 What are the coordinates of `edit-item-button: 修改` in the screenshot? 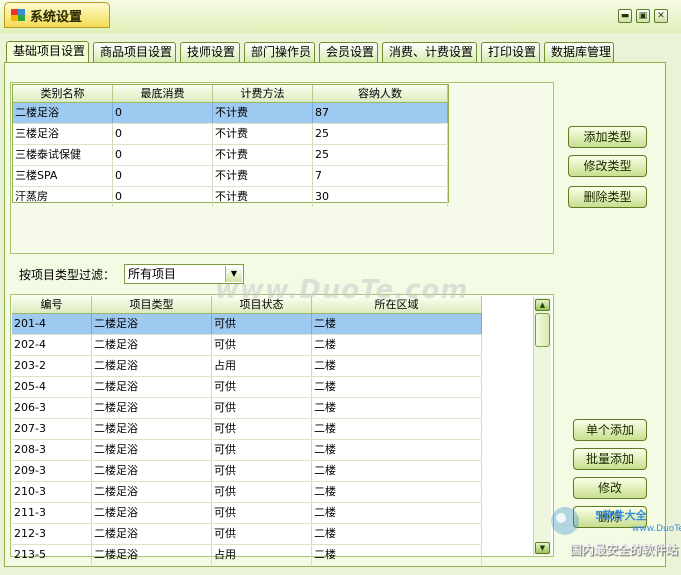 It's located at (610, 488).